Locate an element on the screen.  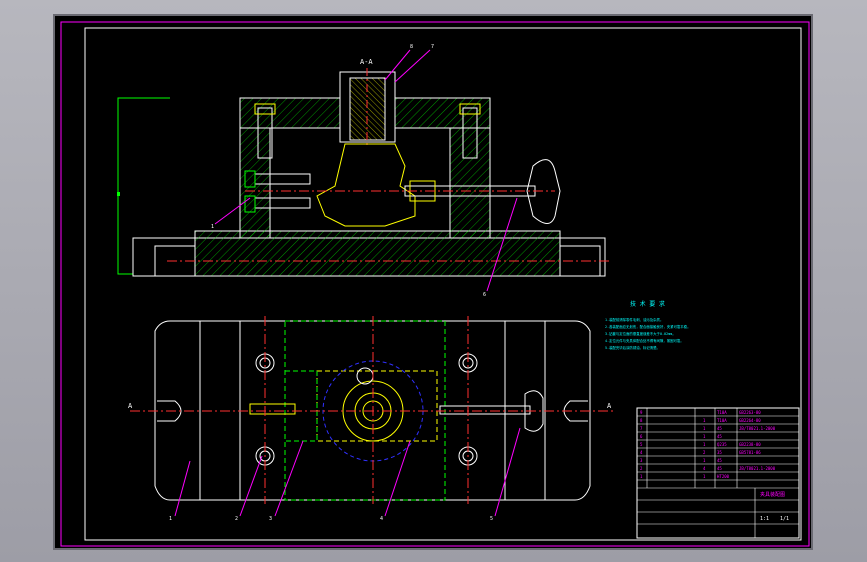
balloon-1-plan: 1 is located at coordinates (170, 519).